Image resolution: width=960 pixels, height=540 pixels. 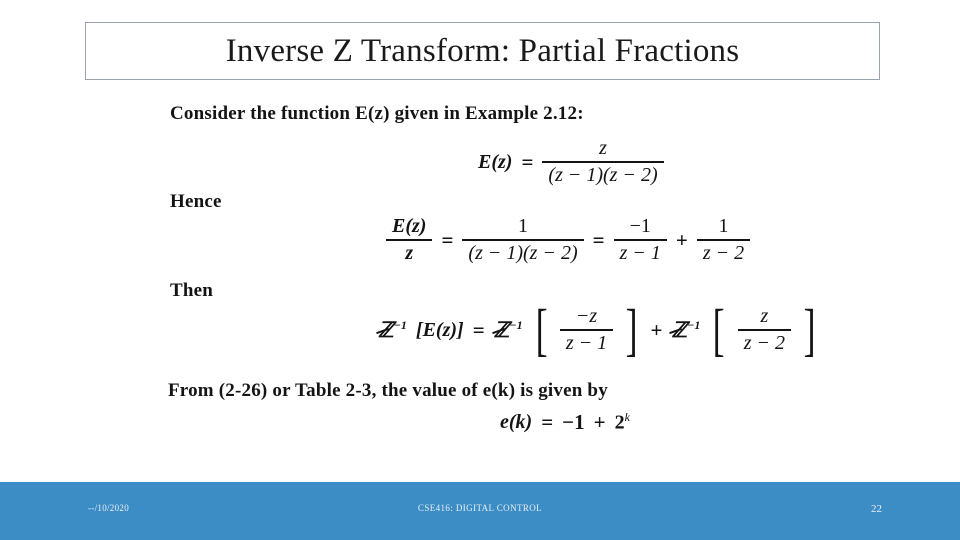 I want to click on eq3-right-bracket-2: ], so click(x=809, y=330).